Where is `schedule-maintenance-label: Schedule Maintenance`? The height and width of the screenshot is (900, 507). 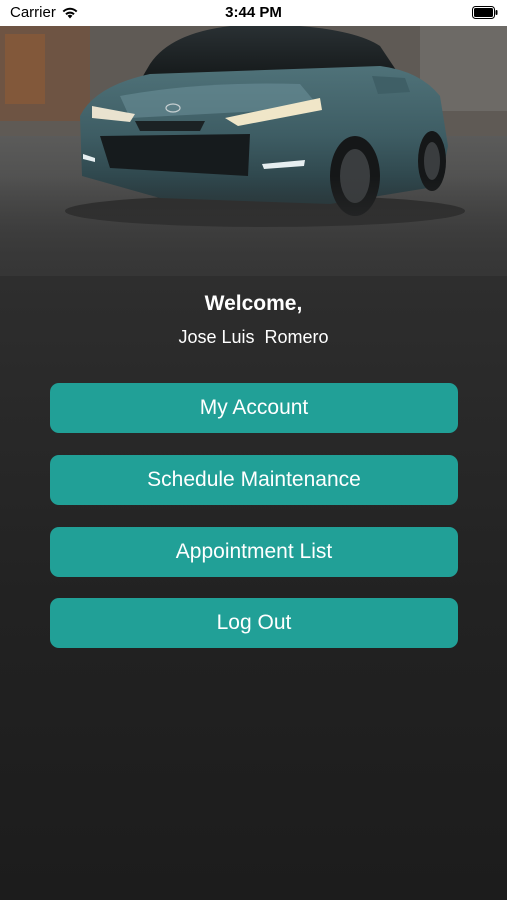 schedule-maintenance-label: Schedule Maintenance is located at coordinates (254, 479).